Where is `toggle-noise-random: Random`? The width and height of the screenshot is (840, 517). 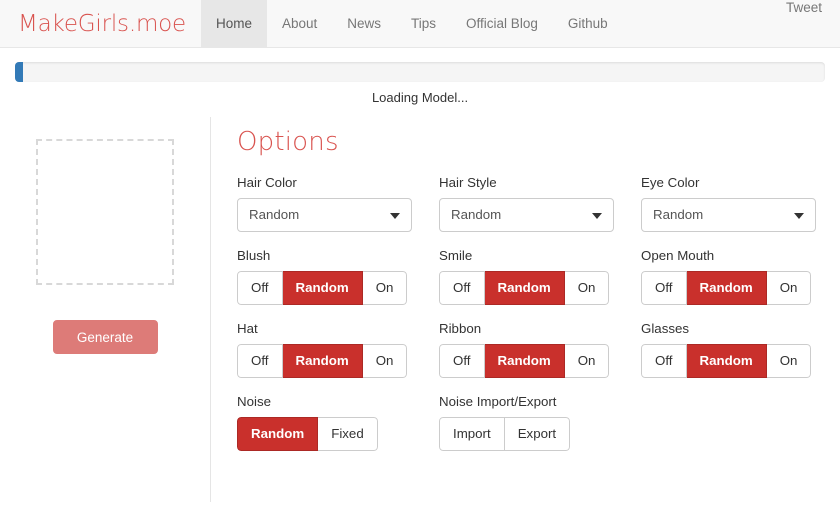
toggle-noise-random: Random is located at coordinates (278, 433).